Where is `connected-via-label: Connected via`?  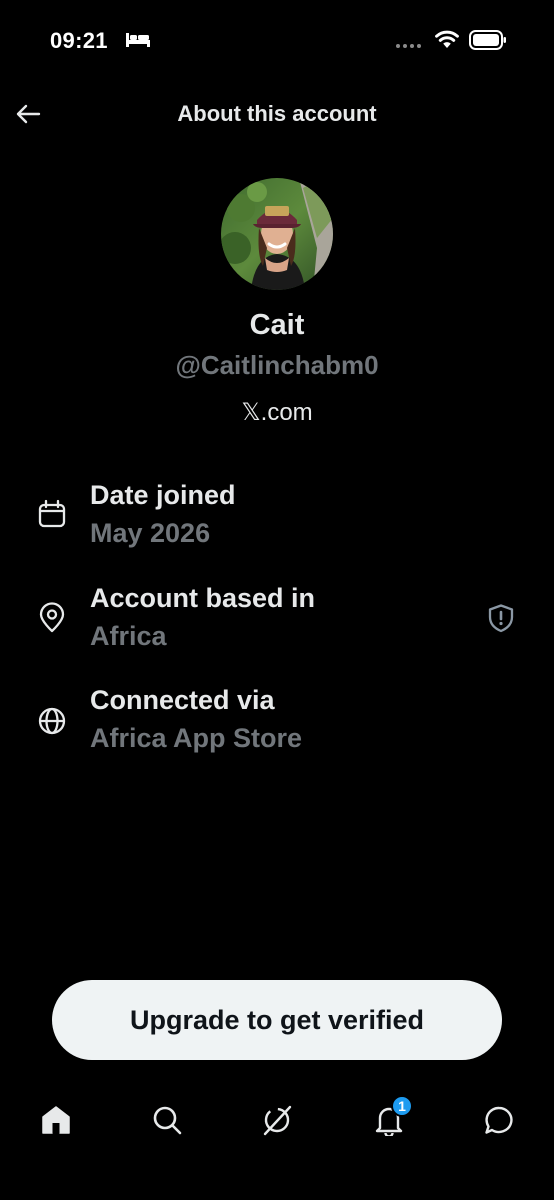
connected-via-label: Connected via is located at coordinates (182, 700).